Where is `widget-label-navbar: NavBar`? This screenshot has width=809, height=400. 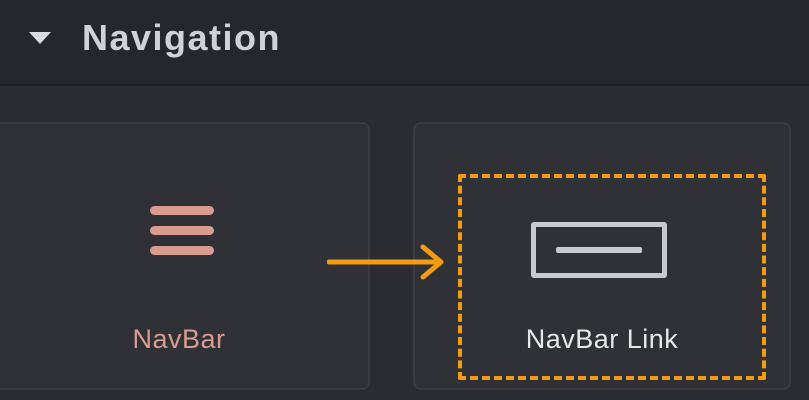
widget-label-navbar: NavBar is located at coordinates (179, 339).